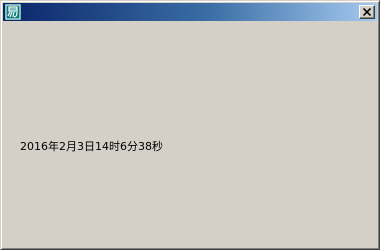 This screenshot has width=380, height=250. I want to click on title-bar, so click(190, 12).